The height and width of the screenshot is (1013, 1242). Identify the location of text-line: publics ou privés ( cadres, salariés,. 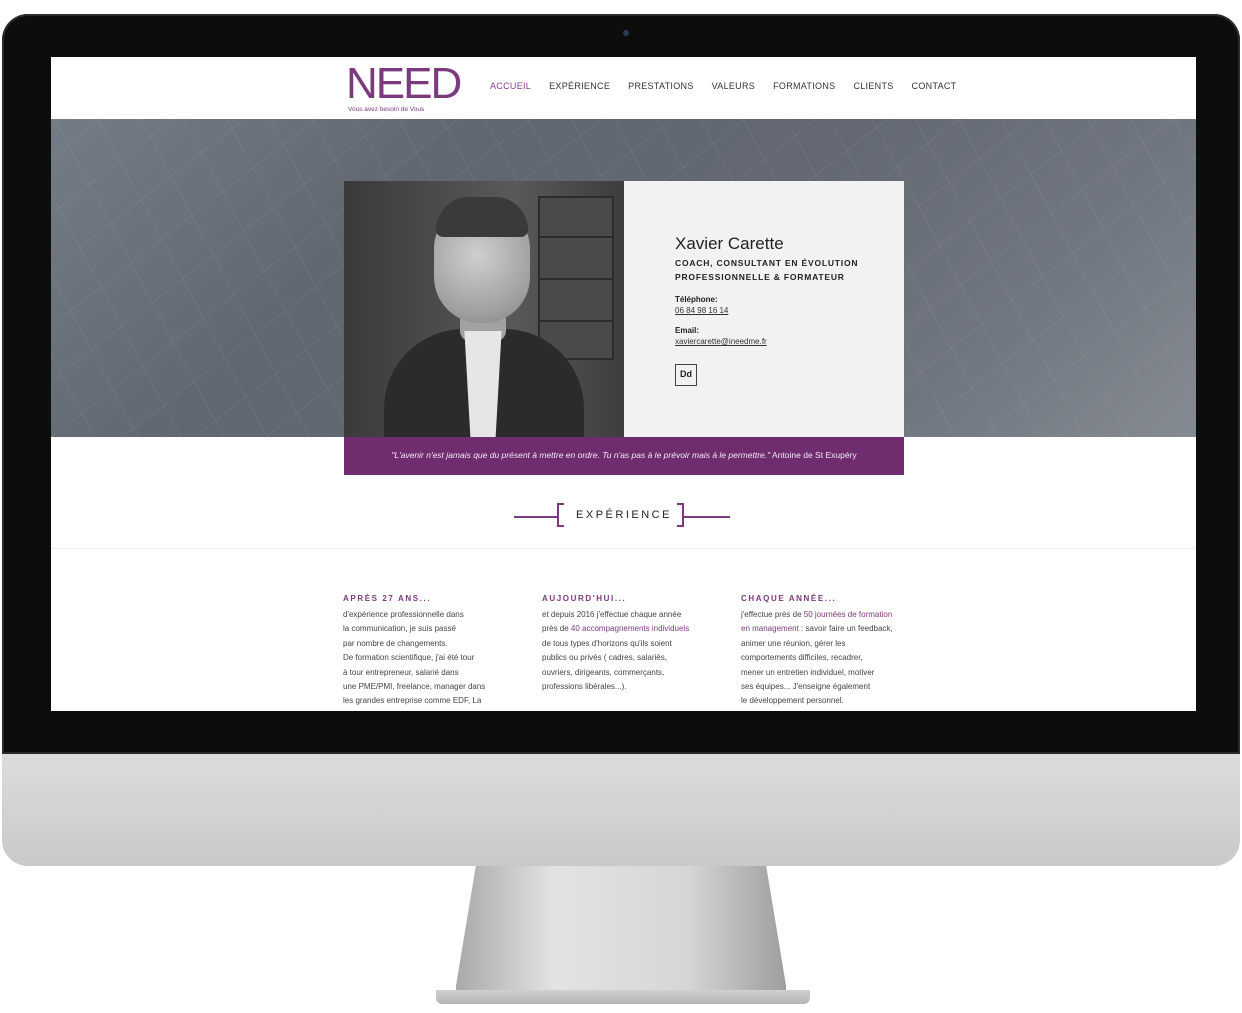
(604, 658).